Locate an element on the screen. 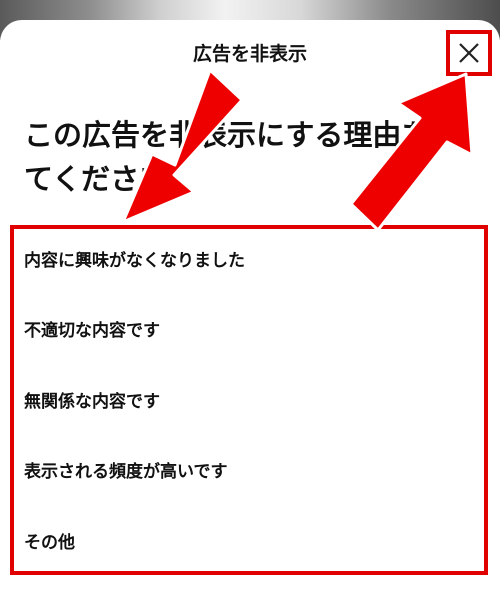 This screenshot has width=500, height=601. reason-item-irrelevant: 無関係な内容です is located at coordinates (249, 402).